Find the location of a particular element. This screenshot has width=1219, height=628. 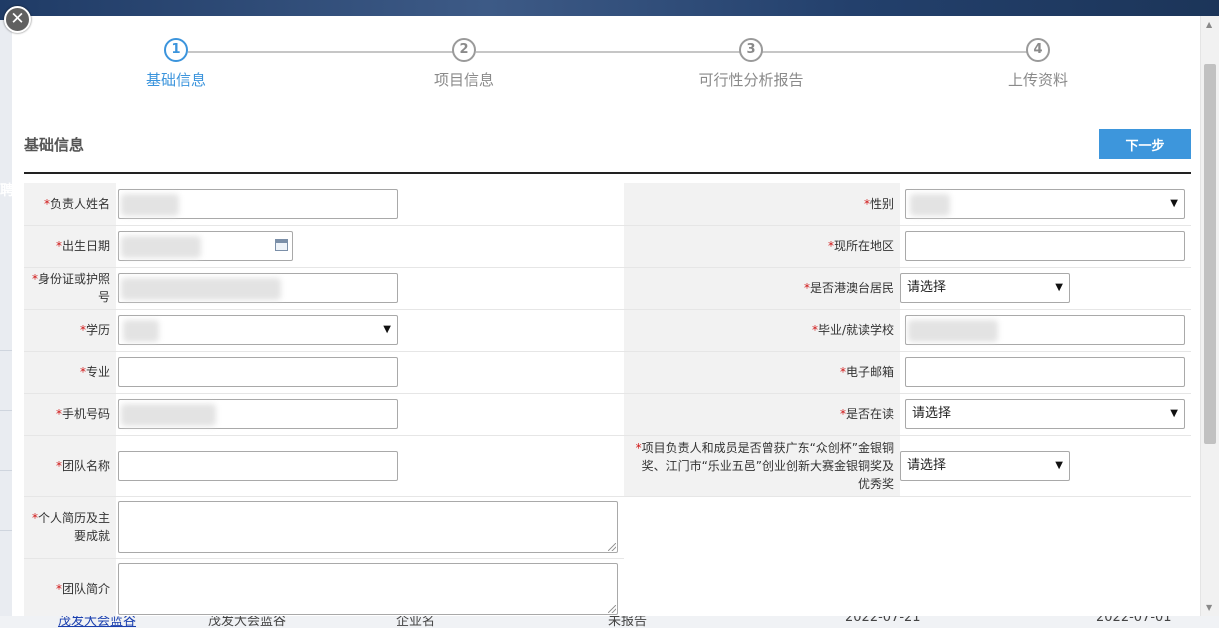

modal-scrollbar: ▲ ▼ is located at coordinates (1209, 316).